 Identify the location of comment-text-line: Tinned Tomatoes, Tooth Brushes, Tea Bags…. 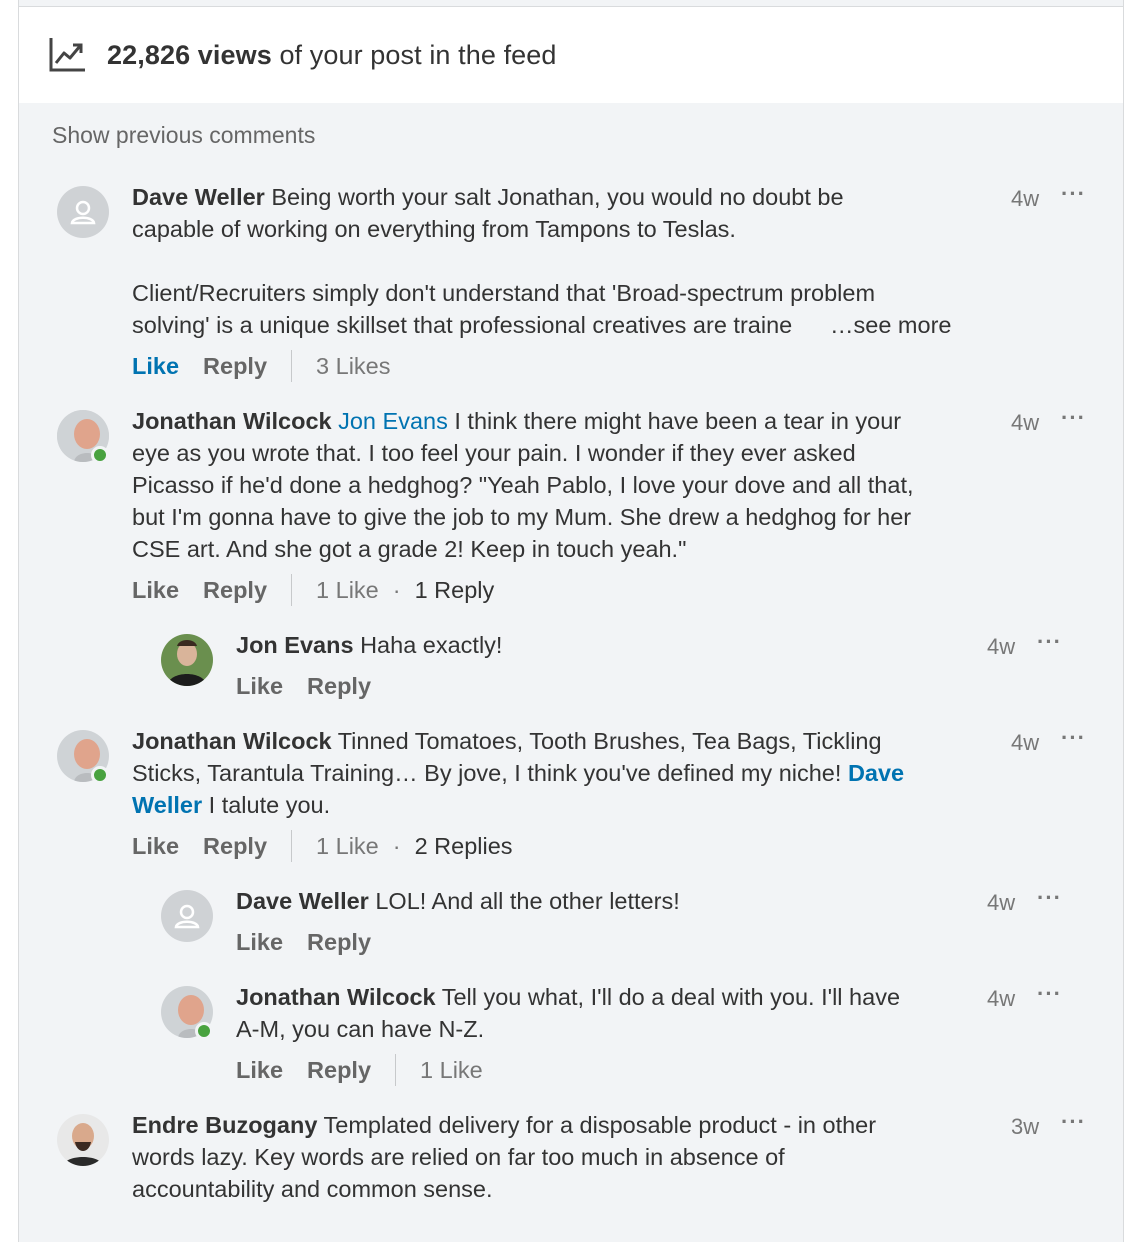
(609, 741).